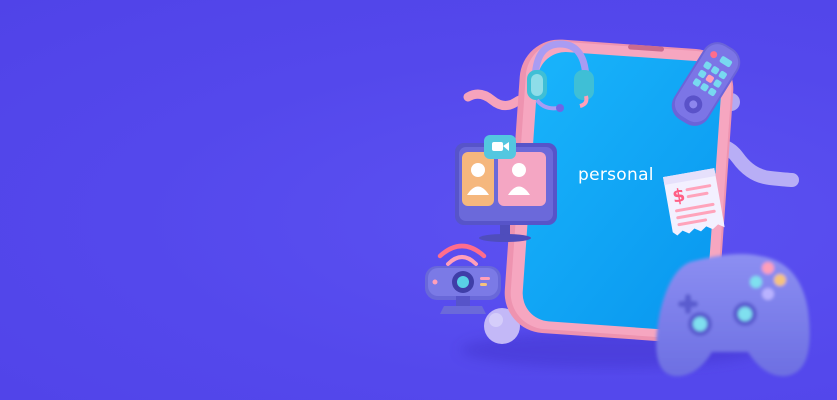 This screenshot has height=400, width=837. What do you see at coordinates (522, 179) in the screenshot?
I see `participant-tile-right` at bounding box center [522, 179].